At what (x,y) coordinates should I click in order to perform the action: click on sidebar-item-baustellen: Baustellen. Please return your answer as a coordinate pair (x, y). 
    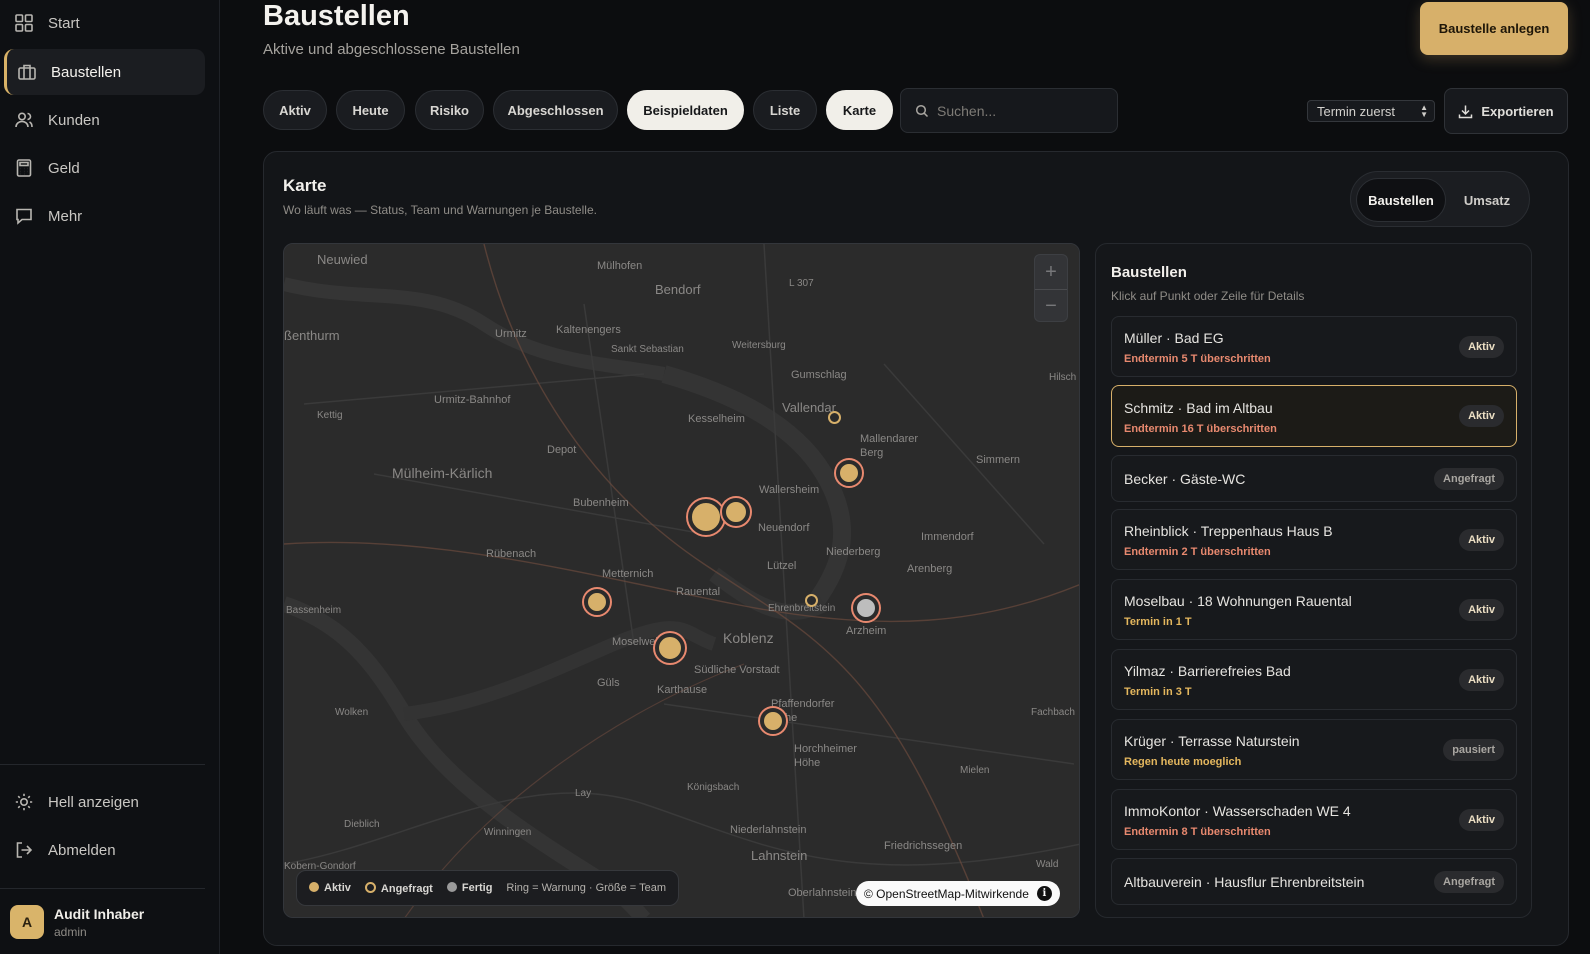
    Looking at the image, I should click on (104, 72).